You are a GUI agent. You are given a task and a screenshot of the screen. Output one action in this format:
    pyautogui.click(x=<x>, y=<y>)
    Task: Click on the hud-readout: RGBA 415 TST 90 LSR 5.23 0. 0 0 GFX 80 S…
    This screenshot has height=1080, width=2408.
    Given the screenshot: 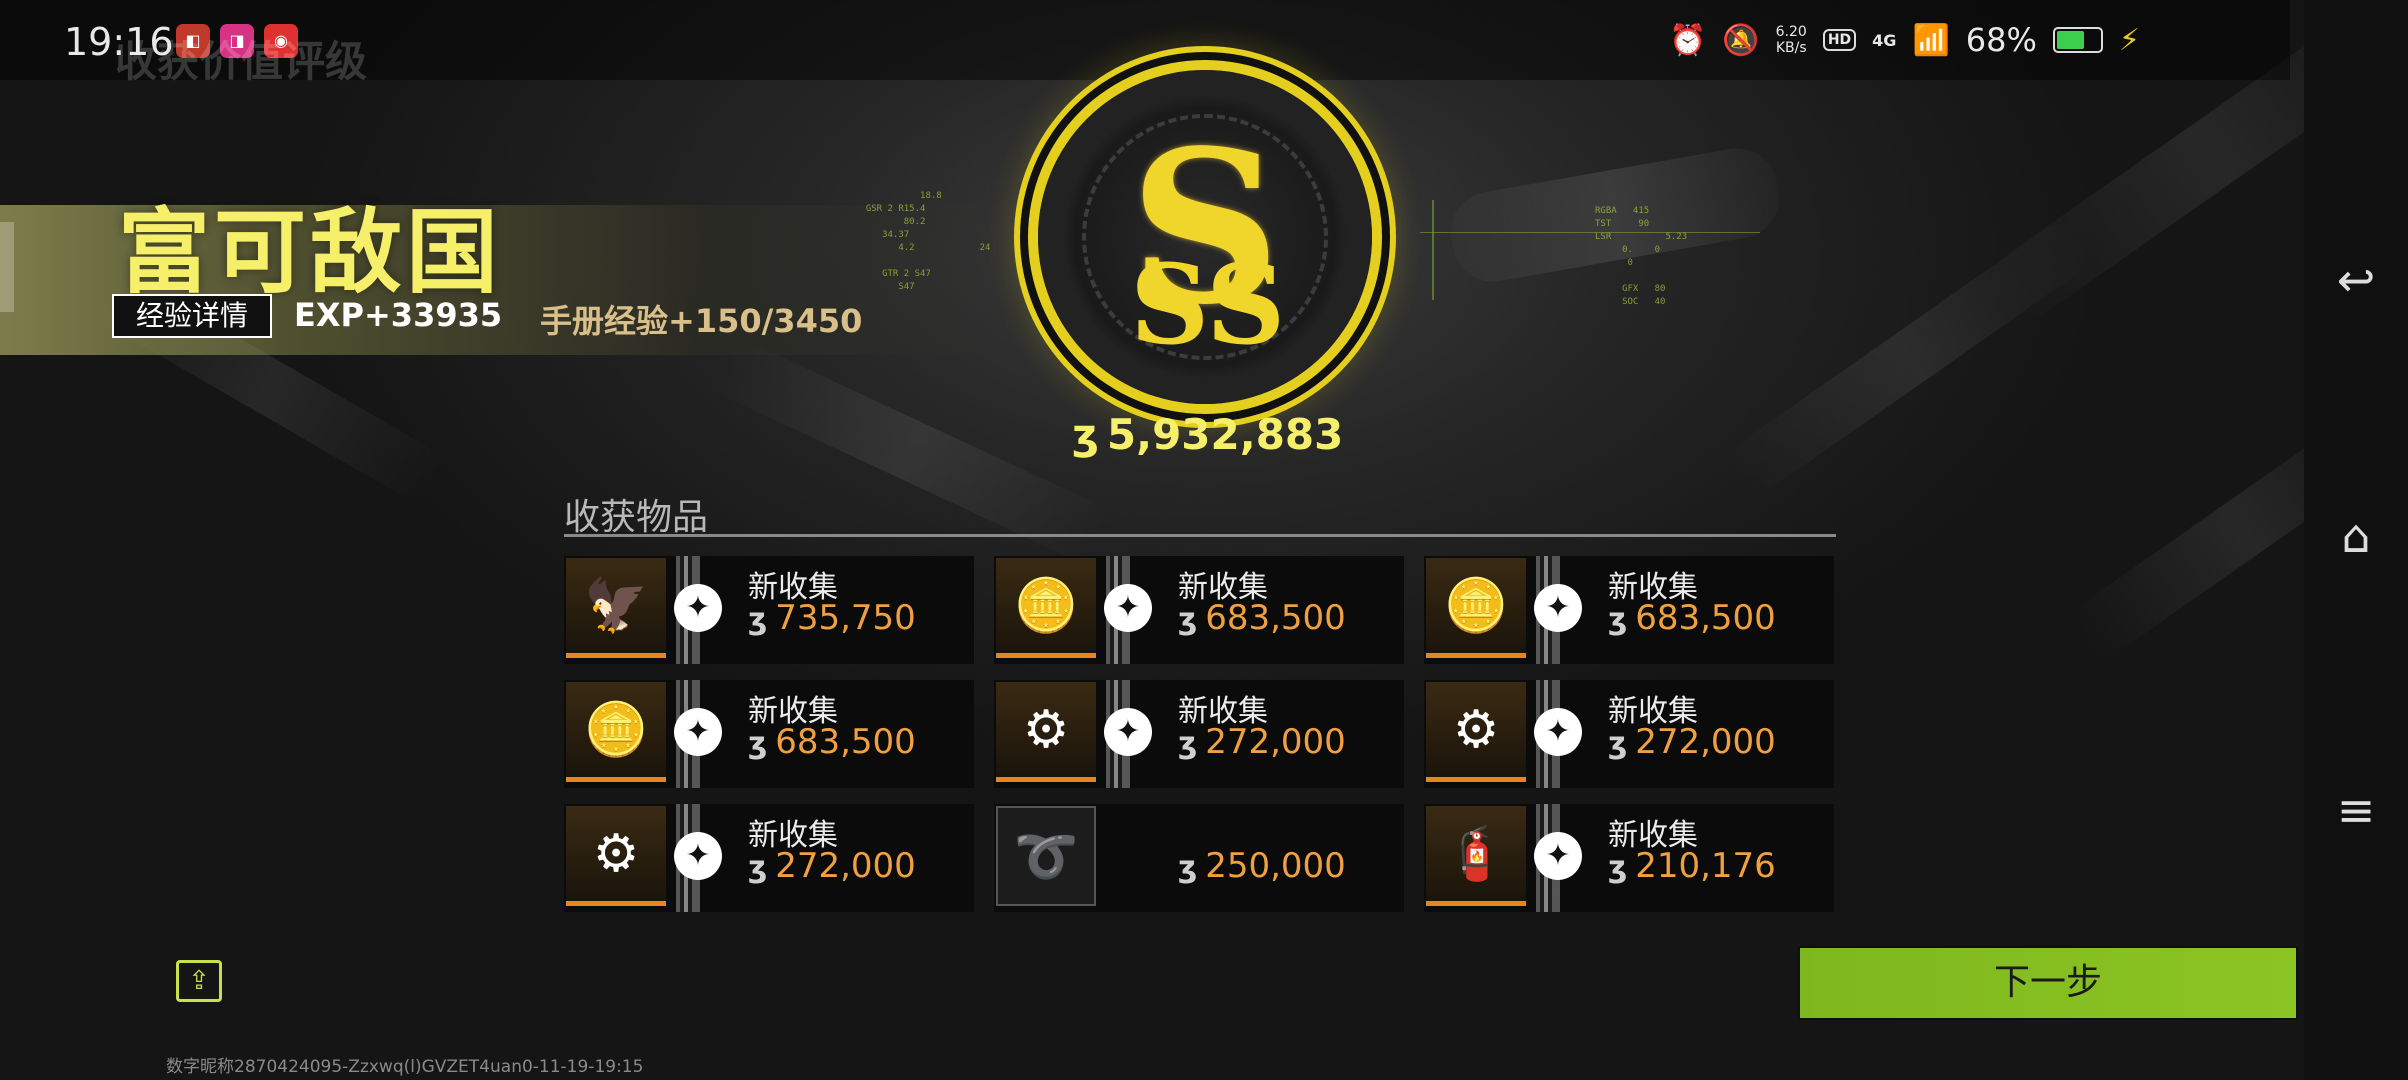 What is the action you would take?
    pyautogui.click(x=1641, y=256)
    